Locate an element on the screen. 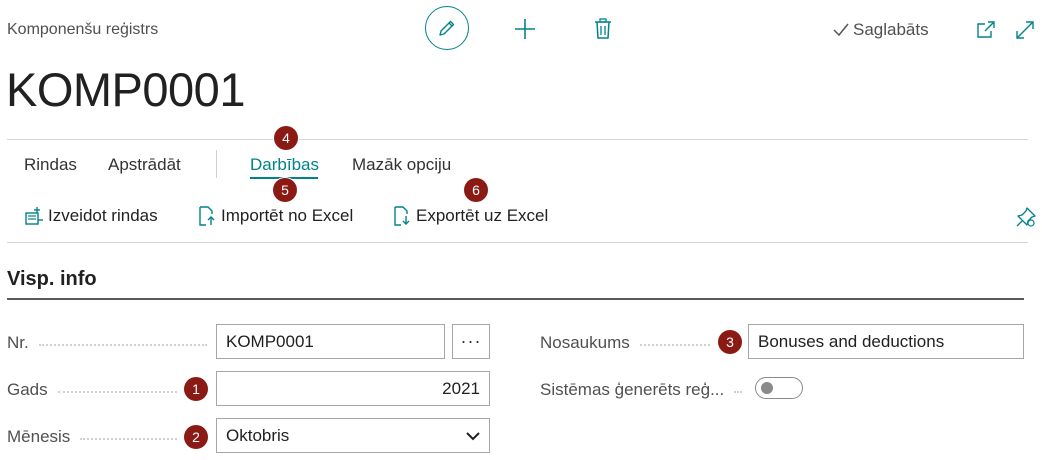 The image size is (1042, 460). menesis-selected-value: Oktobris is located at coordinates (258, 435).